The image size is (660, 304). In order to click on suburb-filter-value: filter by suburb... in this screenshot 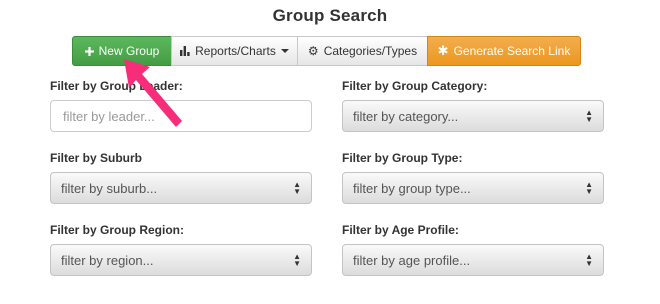, I will do `click(109, 188)`.